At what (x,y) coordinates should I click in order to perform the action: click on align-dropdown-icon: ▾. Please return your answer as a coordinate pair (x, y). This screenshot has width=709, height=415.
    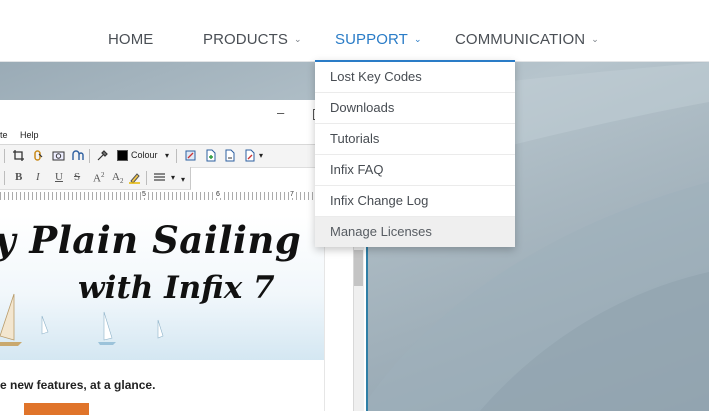
    Looking at the image, I should click on (173, 177).